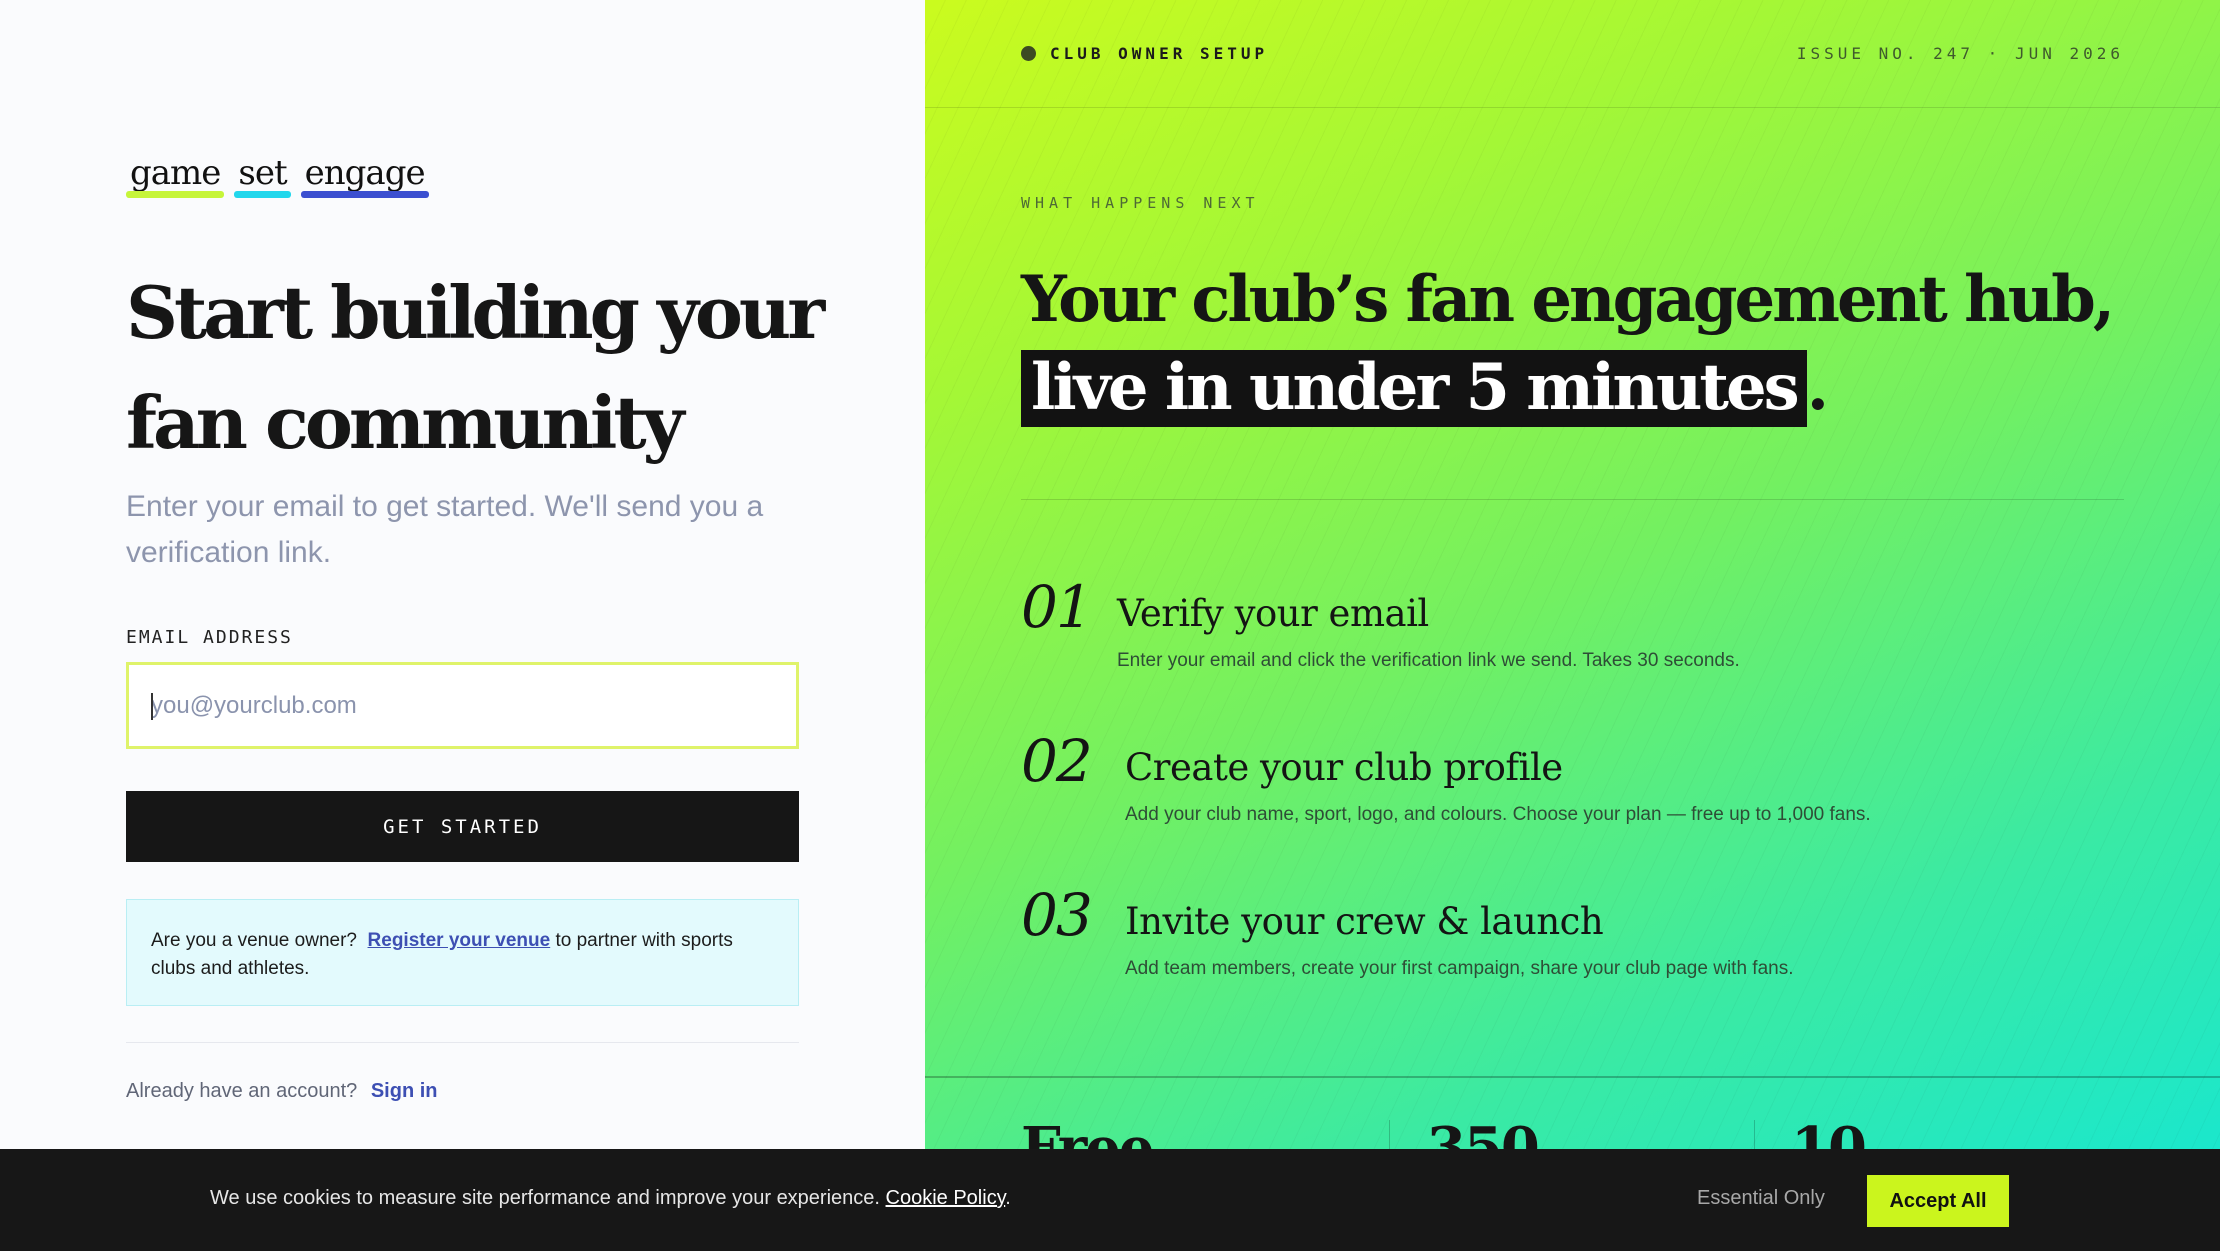 This screenshot has height=1251, width=2220. What do you see at coordinates (404, 1091) in the screenshot?
I see `sign-in-link: Sign in` at bounding box center [404, 1091].